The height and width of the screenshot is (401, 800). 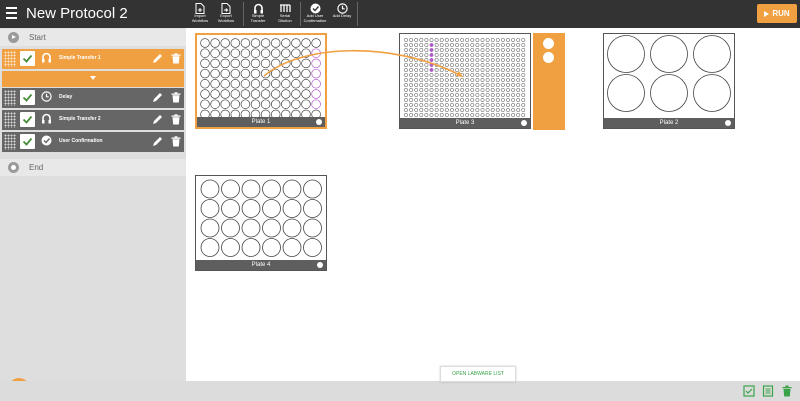 What do you see at coordinates (157, 58) in the screenshot?
I see `edit-pencil-icon` at bounding box center [157, 58].